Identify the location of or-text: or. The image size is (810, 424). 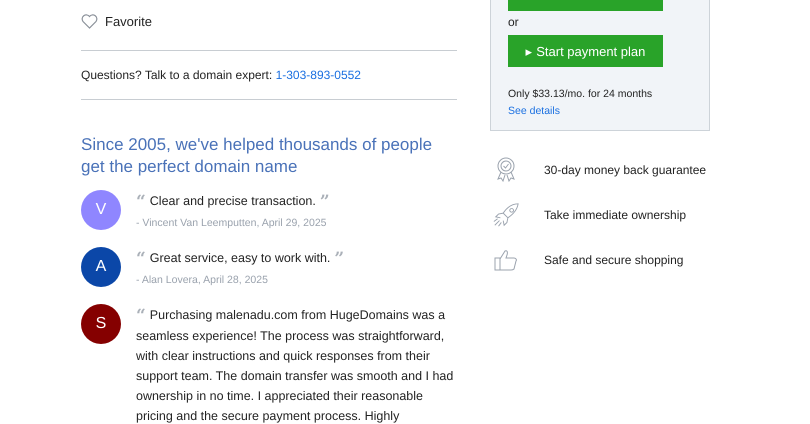
(514, 22).